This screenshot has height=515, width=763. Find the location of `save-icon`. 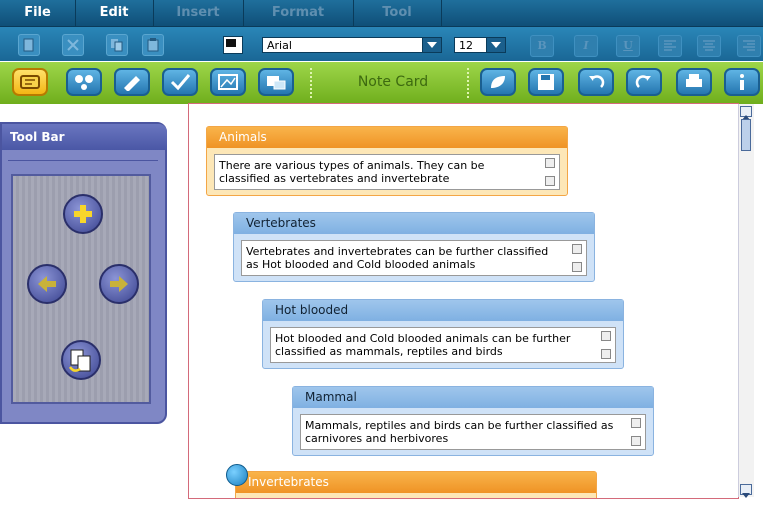

save-icon is located at coordinates (546, 82).